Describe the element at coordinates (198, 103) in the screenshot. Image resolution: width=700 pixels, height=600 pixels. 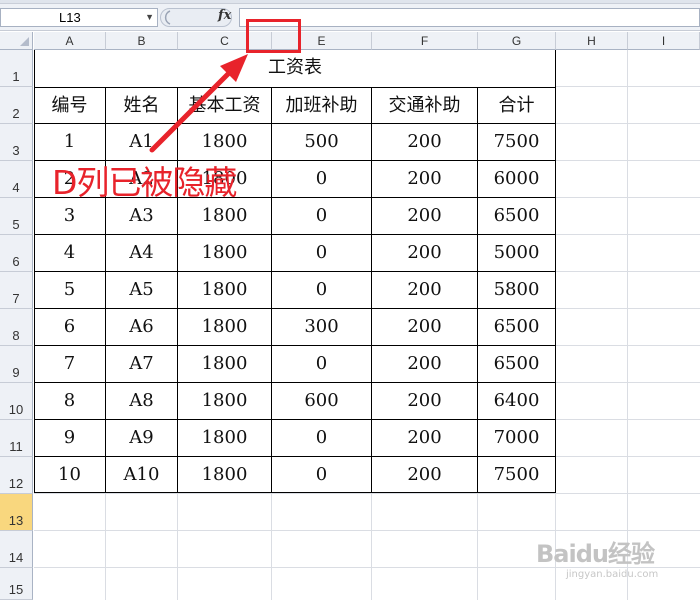
I see `annotation-arrow-icon` at that location.